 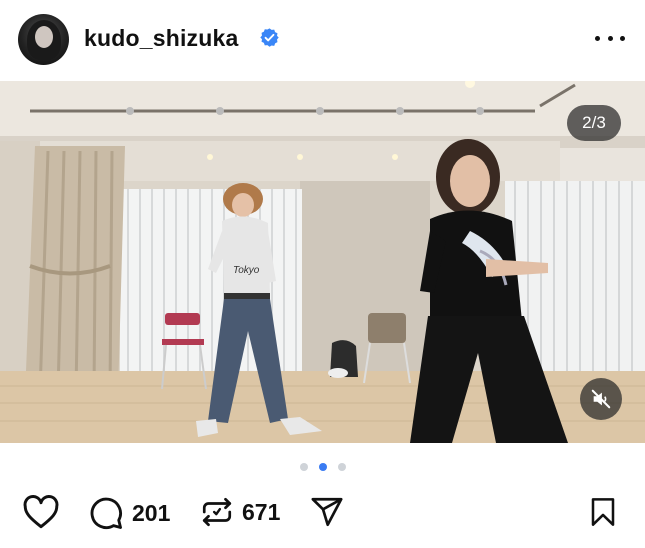 I want to click on bookmark-icon, so click(x=603, y=512).